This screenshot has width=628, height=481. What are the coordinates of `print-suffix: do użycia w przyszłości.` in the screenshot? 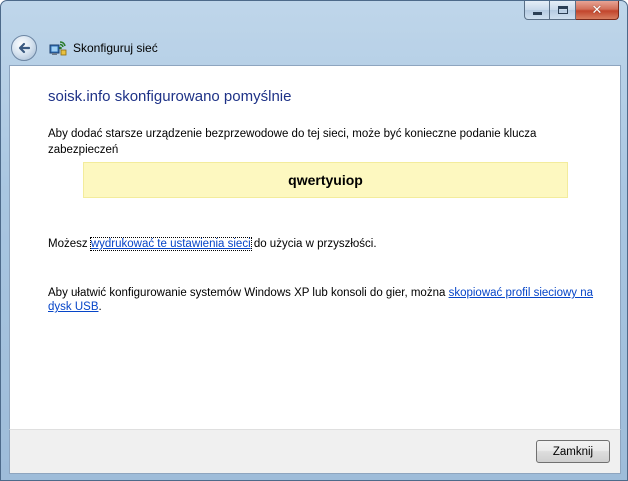 It's located at (313, 244).